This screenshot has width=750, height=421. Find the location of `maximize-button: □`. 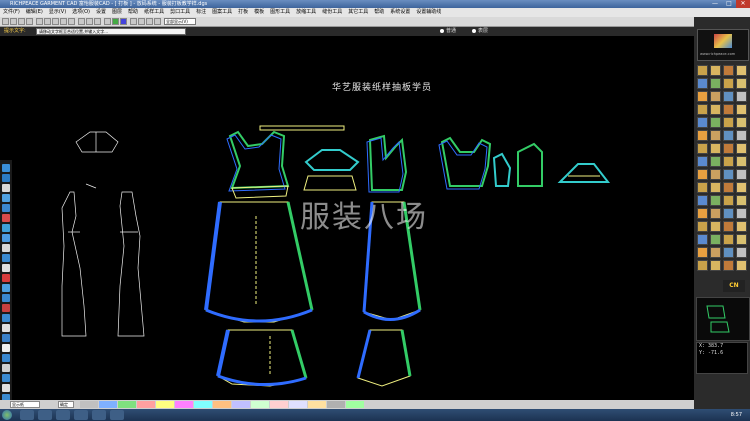

maximize-button: □ is located at coordinates (729, 4).